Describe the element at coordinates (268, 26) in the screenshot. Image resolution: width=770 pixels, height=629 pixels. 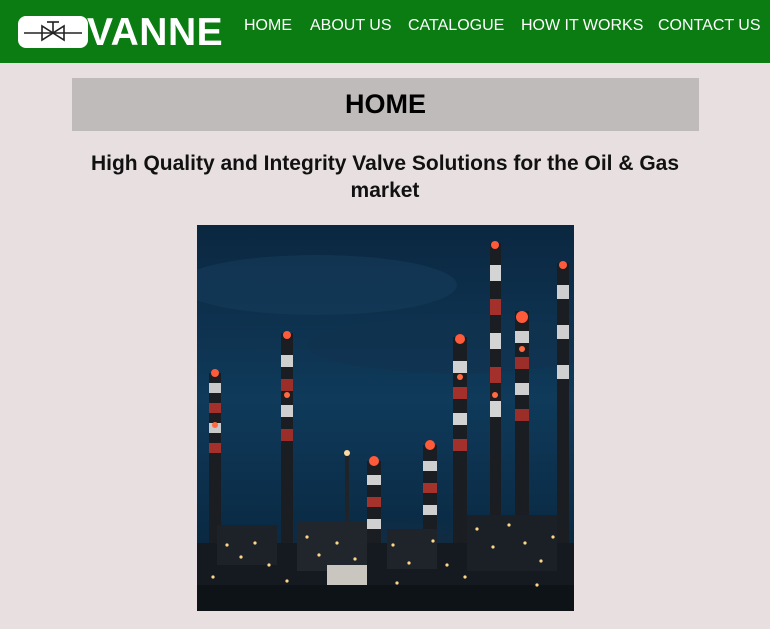
I see `nav-home: HOME` at that location.